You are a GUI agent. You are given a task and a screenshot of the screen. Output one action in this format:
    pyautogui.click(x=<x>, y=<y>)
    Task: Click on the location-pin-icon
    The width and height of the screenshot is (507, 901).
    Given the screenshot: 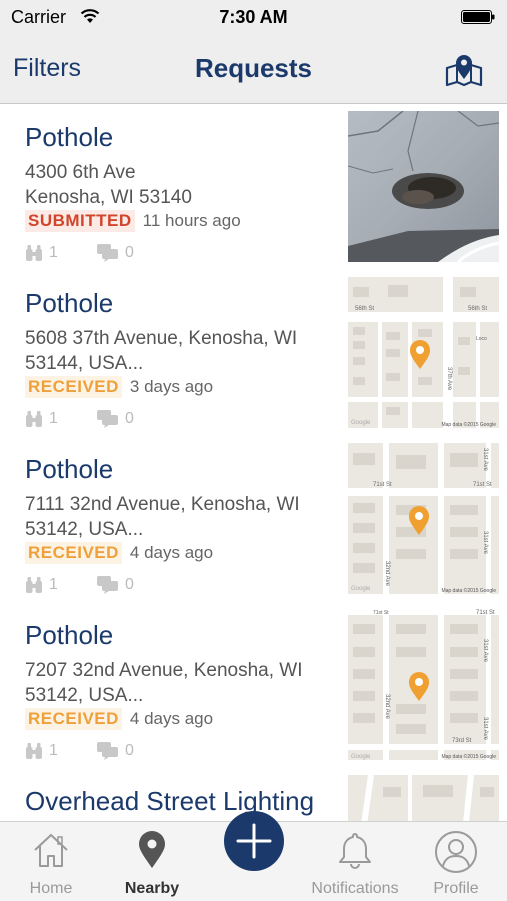 What is the action you would take?
    pyautogui.click(x=152, y=849)
    